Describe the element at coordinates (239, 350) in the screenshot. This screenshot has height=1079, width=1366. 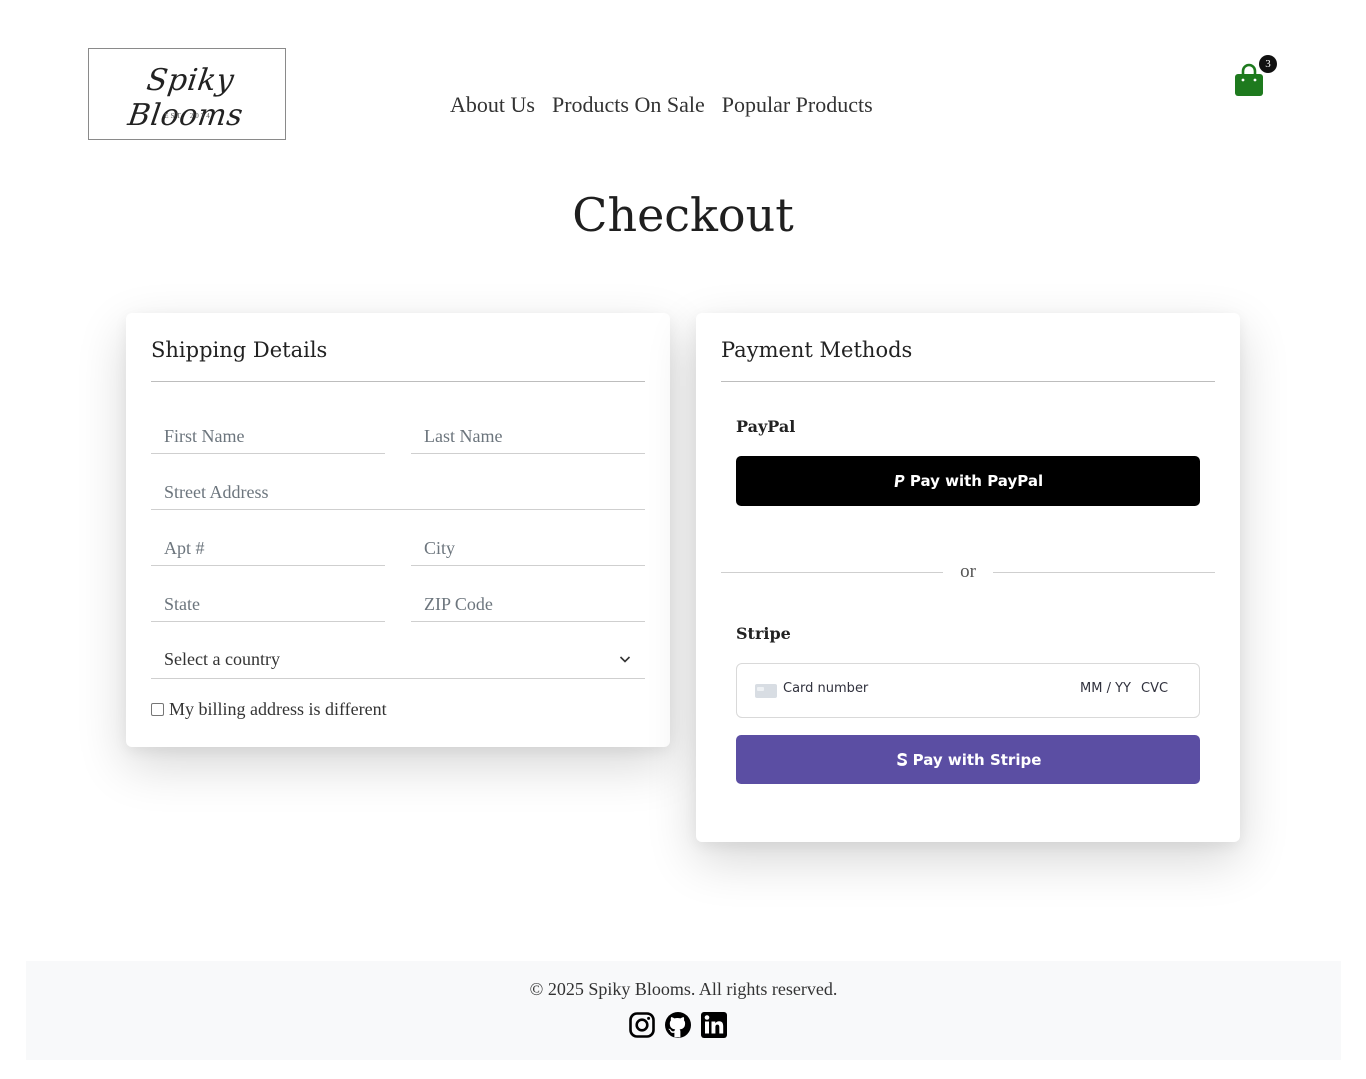
I see `shipping-title: Shipping Details` at that location.